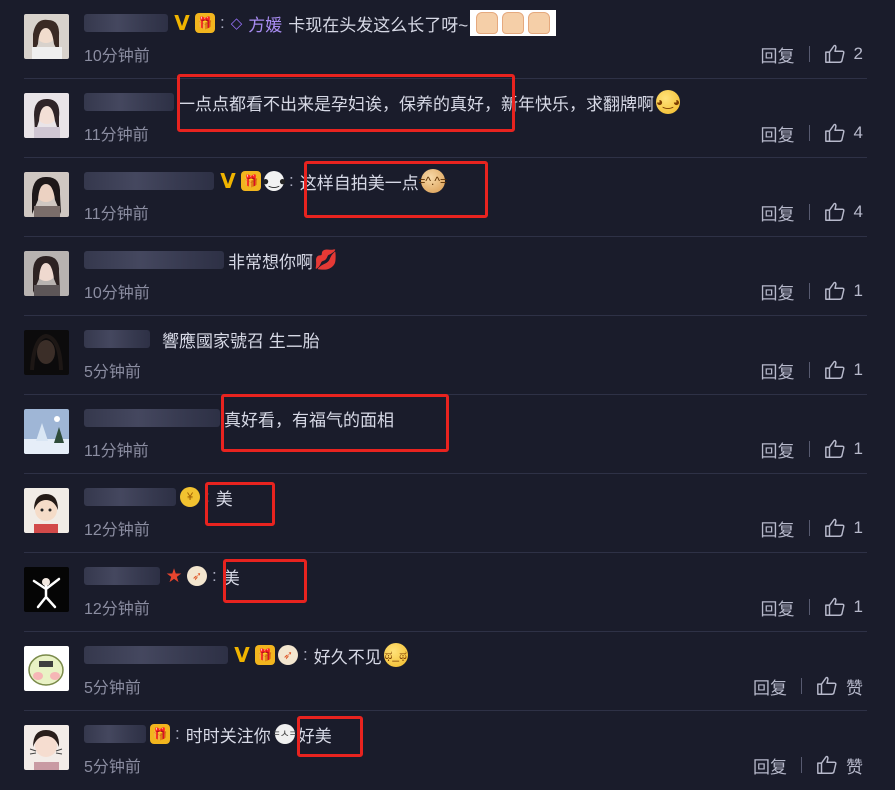 The width and height of the screenshot is (895, 790). I want to click on comment-header: 真好看，有福气的面相, so click(239, 418).